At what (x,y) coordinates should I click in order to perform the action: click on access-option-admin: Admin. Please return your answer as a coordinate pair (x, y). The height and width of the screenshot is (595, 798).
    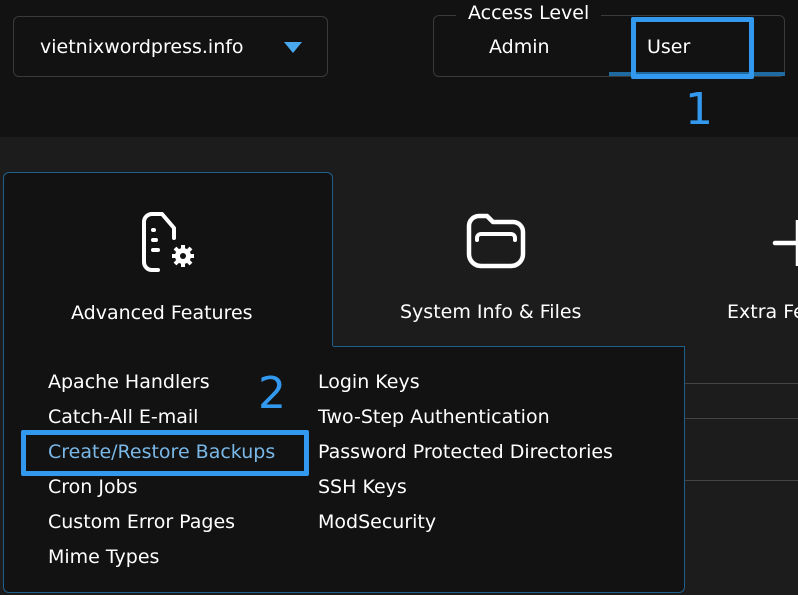
    Looking at the image, I should click on (519, 47).